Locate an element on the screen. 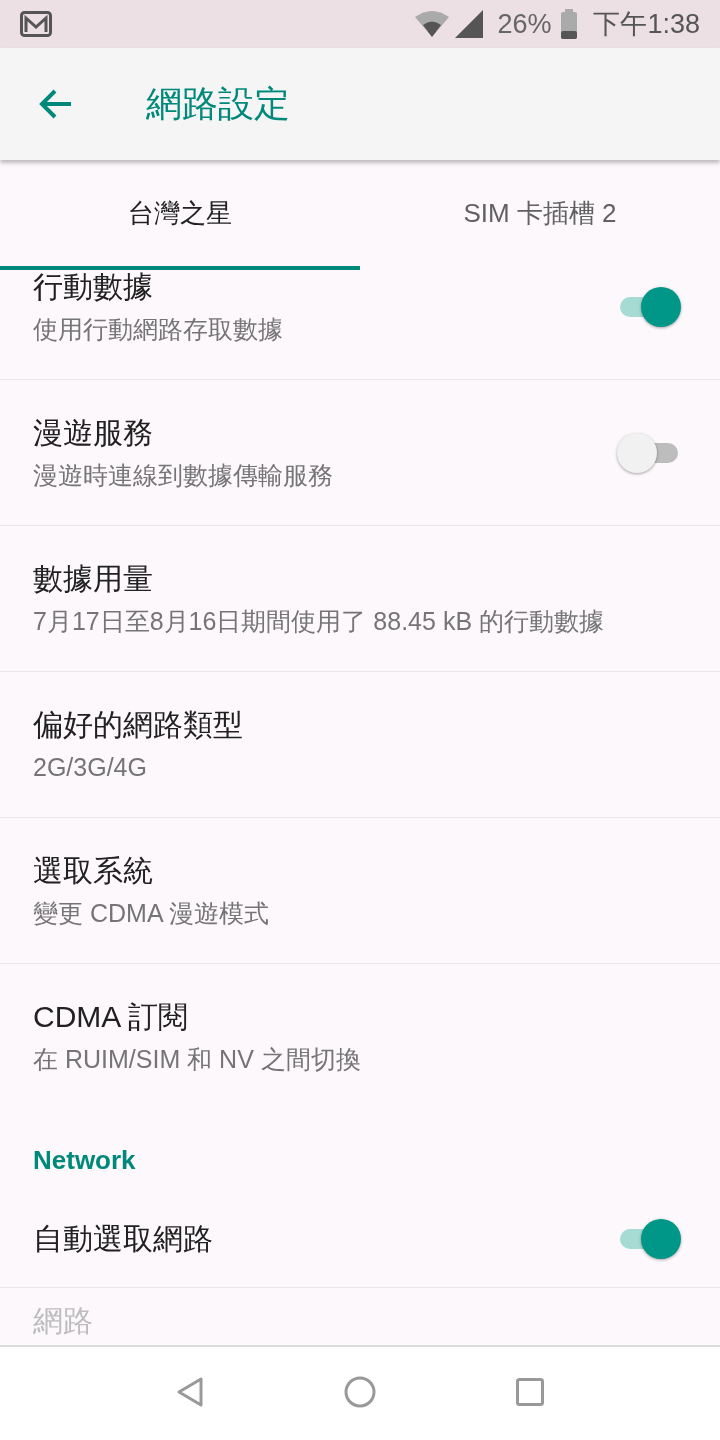  tab: SIM 卡插槽 2 is located at coordinates (540, 215).